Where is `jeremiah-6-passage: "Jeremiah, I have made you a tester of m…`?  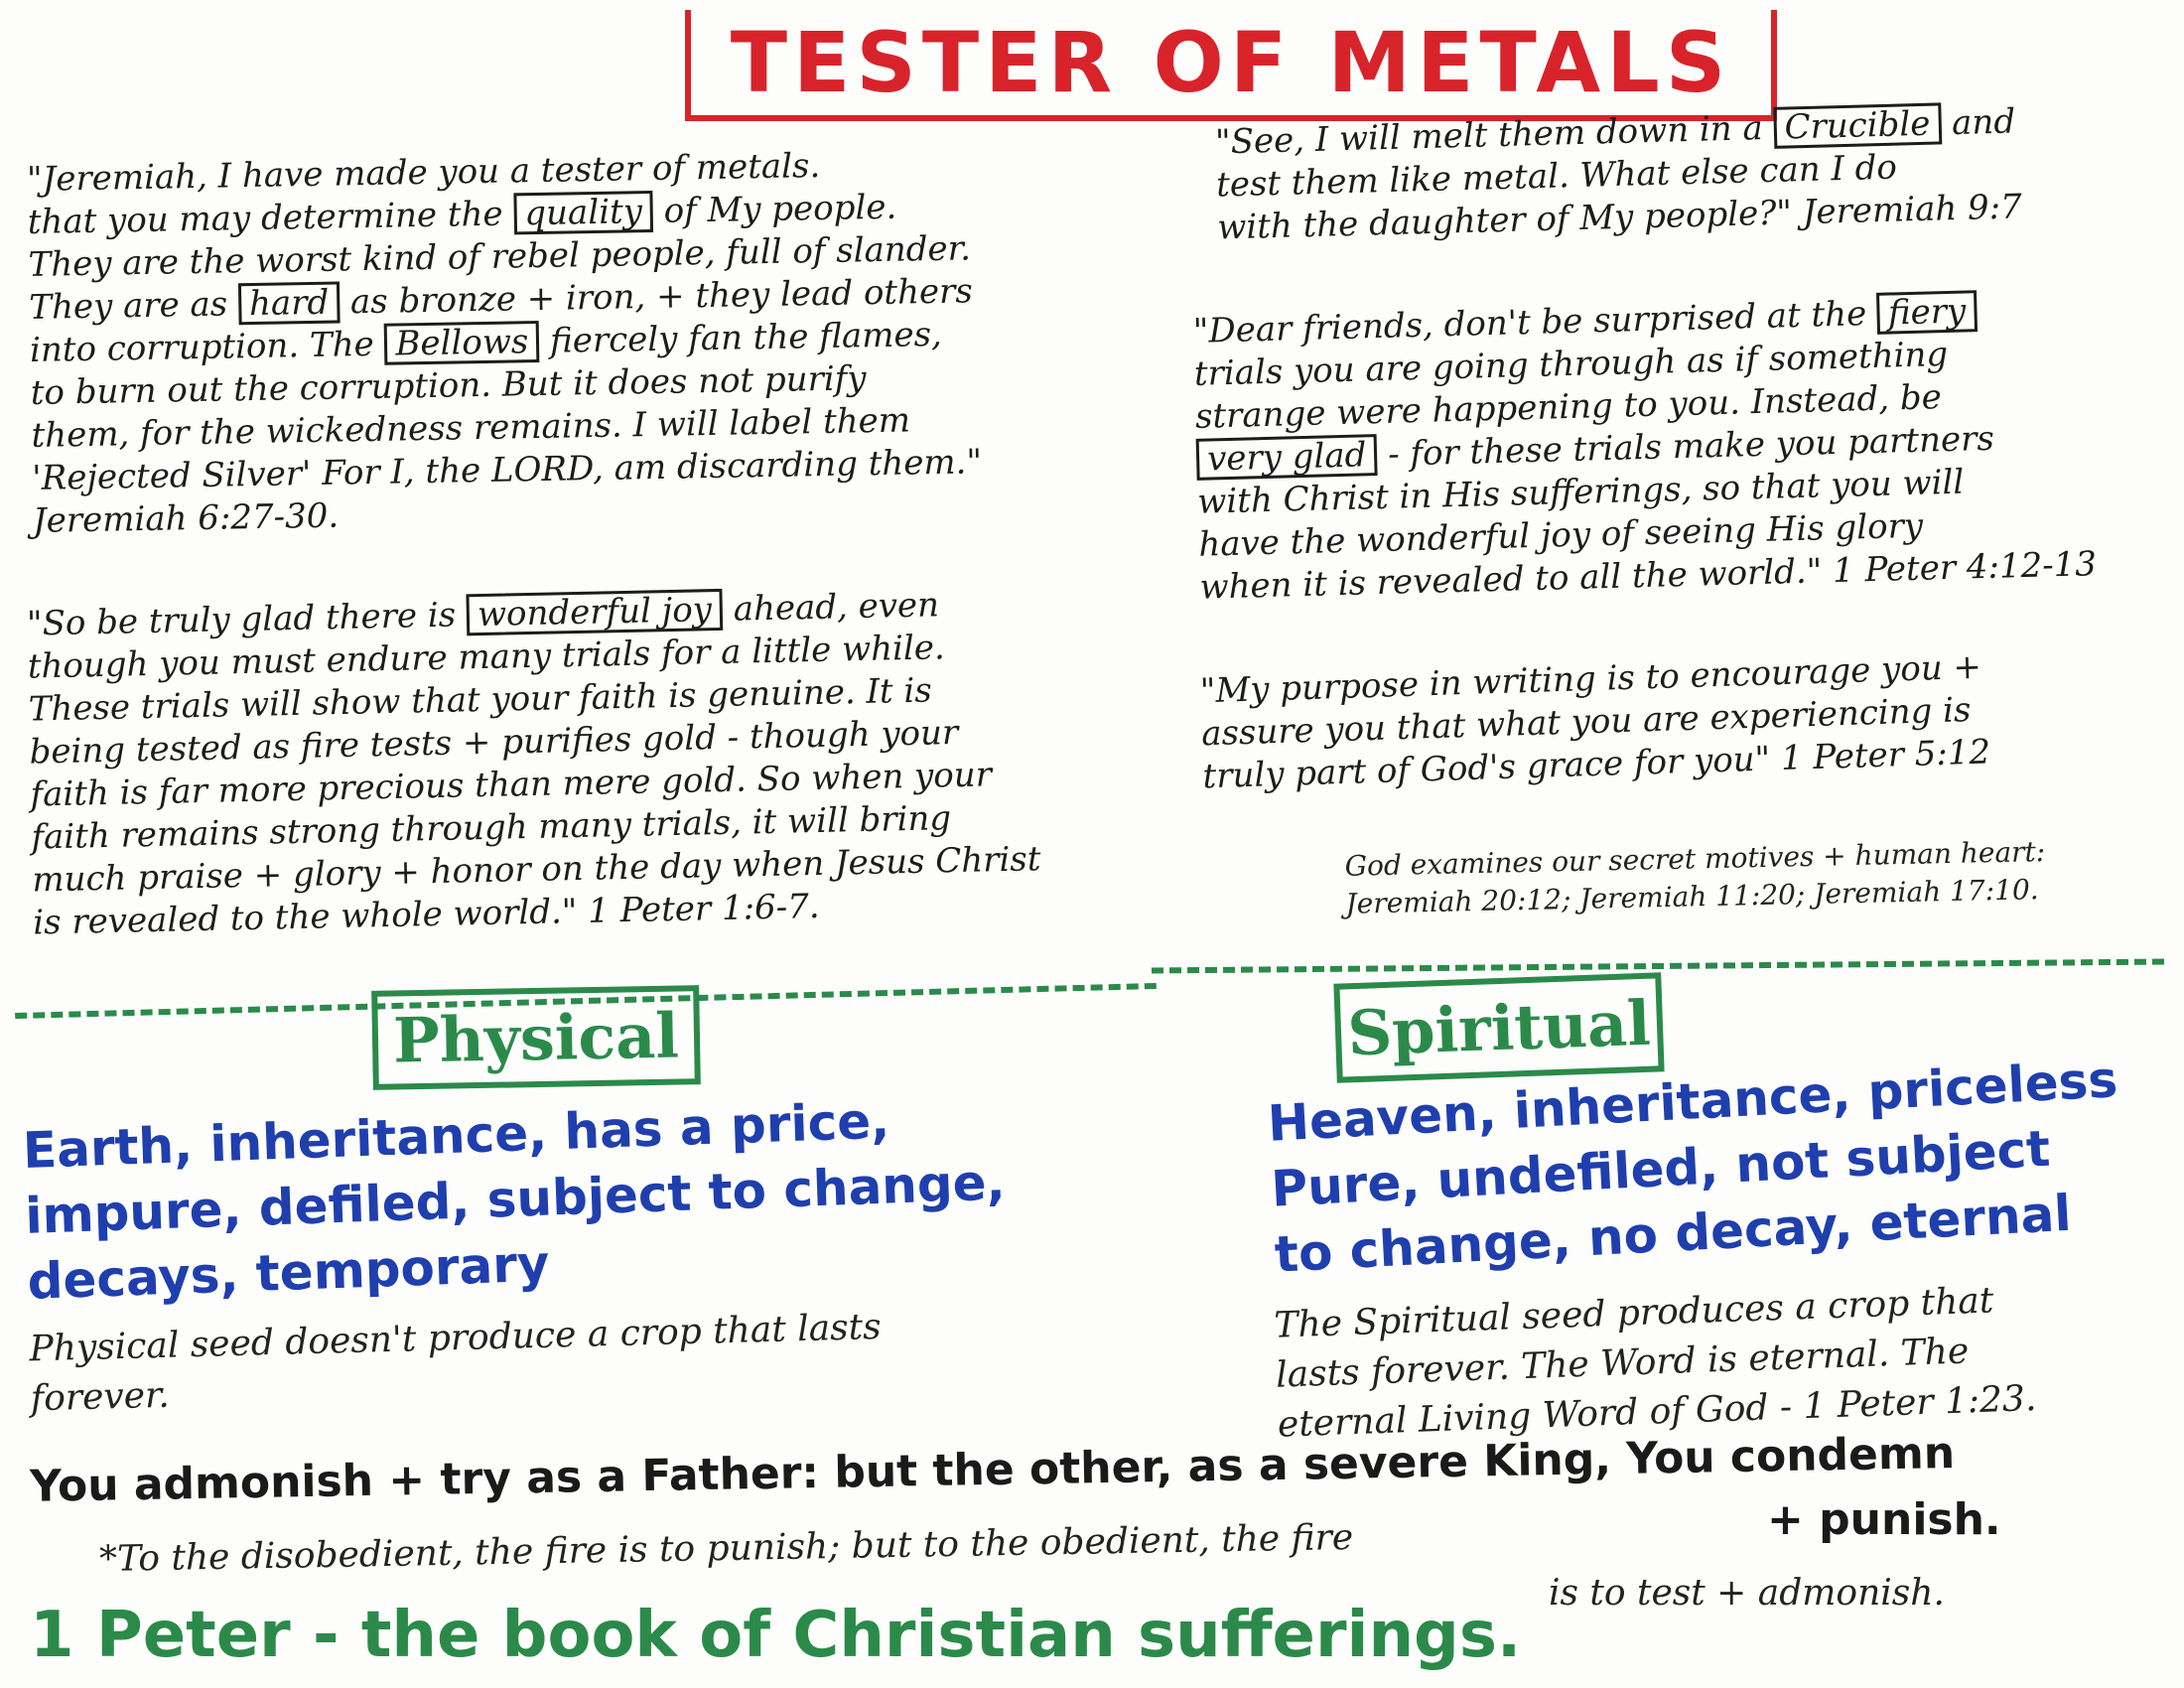 jeremiah-6-passage: "Jeremiah, I have made you a tester of m… is located at coordinates (596, 341).